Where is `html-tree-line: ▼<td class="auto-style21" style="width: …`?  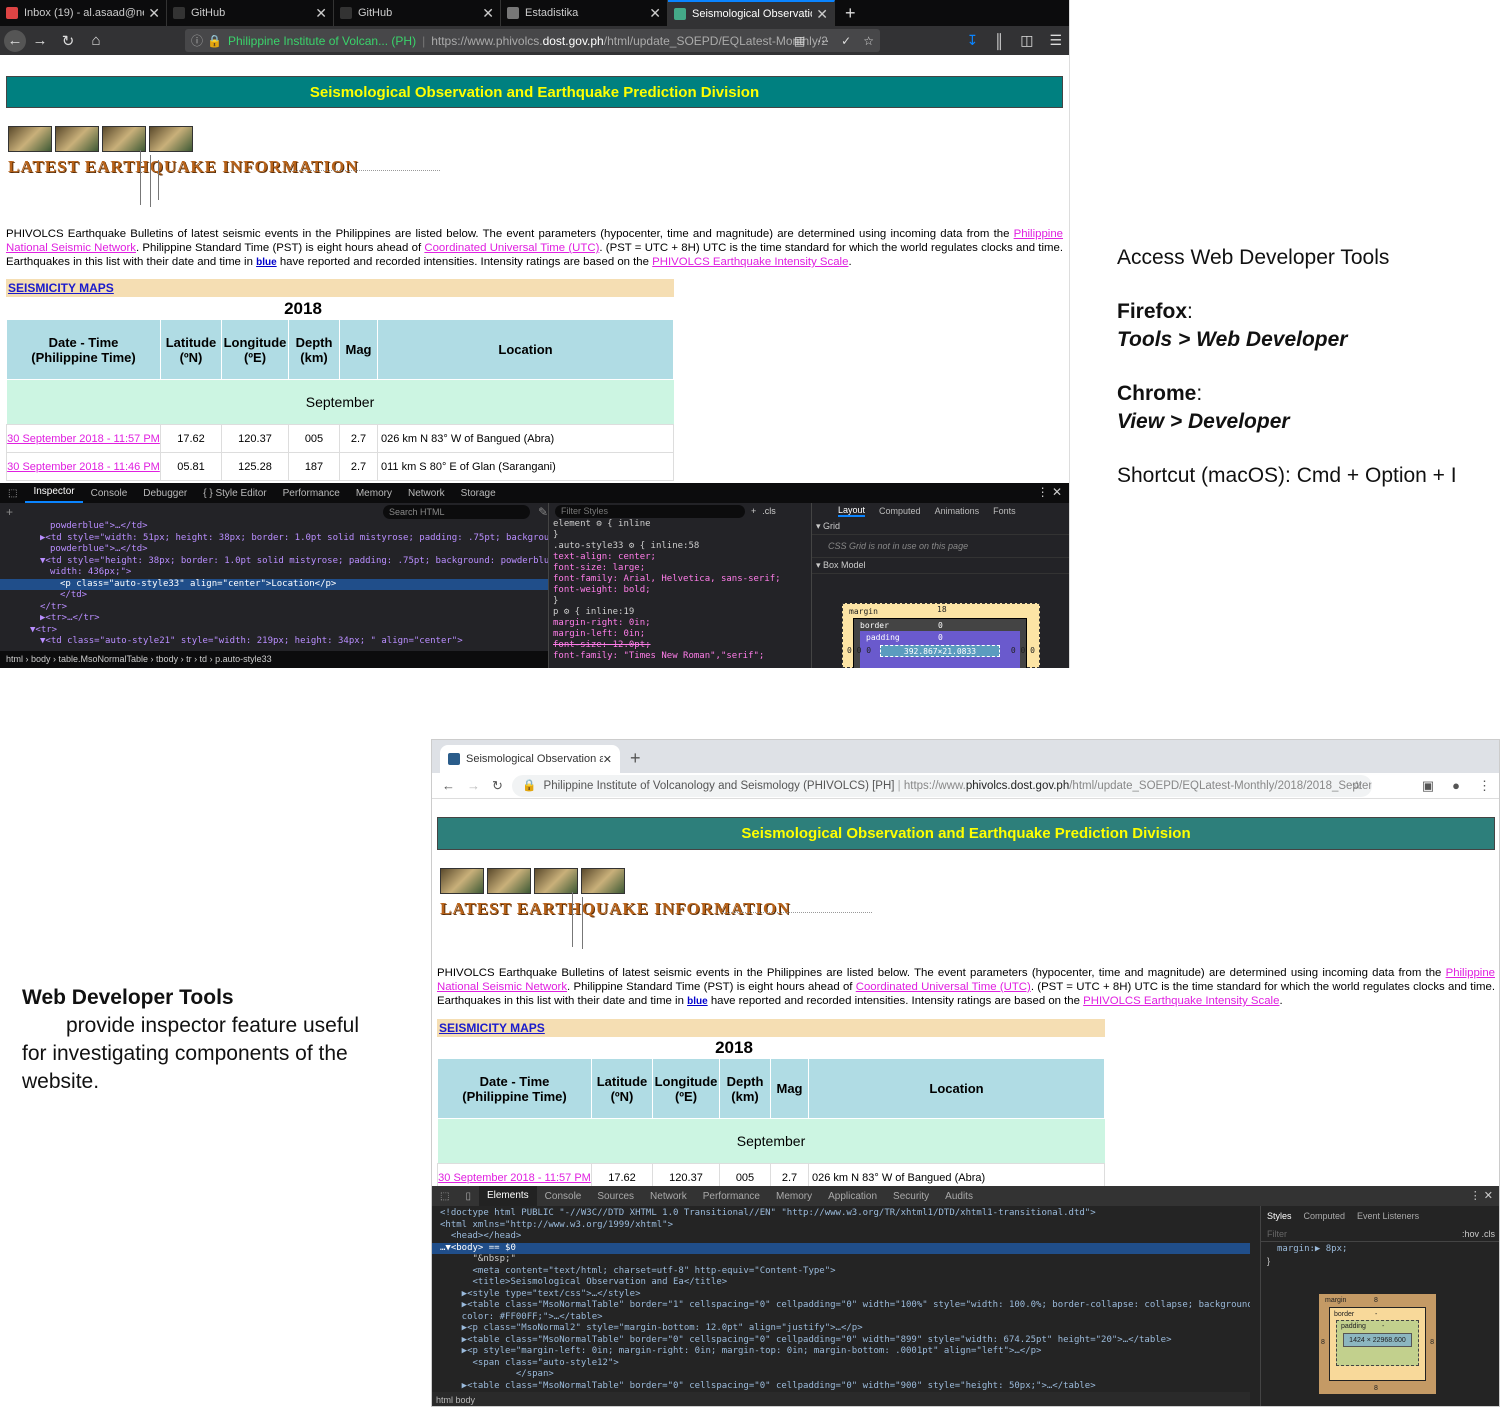 html-tree-line: ▼<td class="auto-style21" style="width: … is located at coordinates (274, 642).